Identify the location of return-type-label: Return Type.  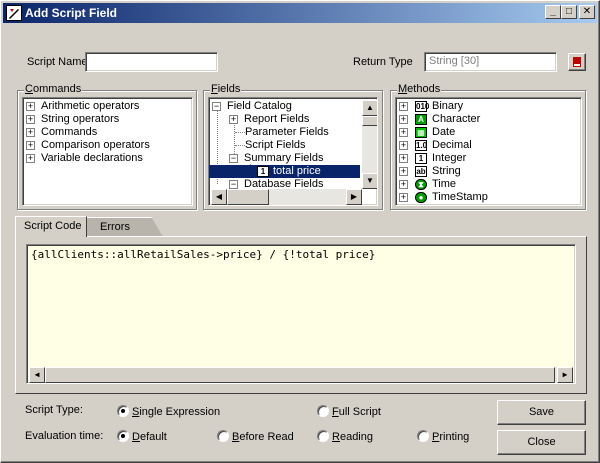
(383, 62).